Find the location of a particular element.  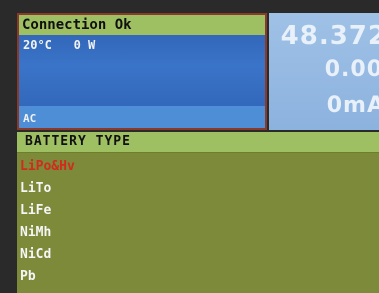

connection-status: Connection Ok is located at coordinates (142, 25).